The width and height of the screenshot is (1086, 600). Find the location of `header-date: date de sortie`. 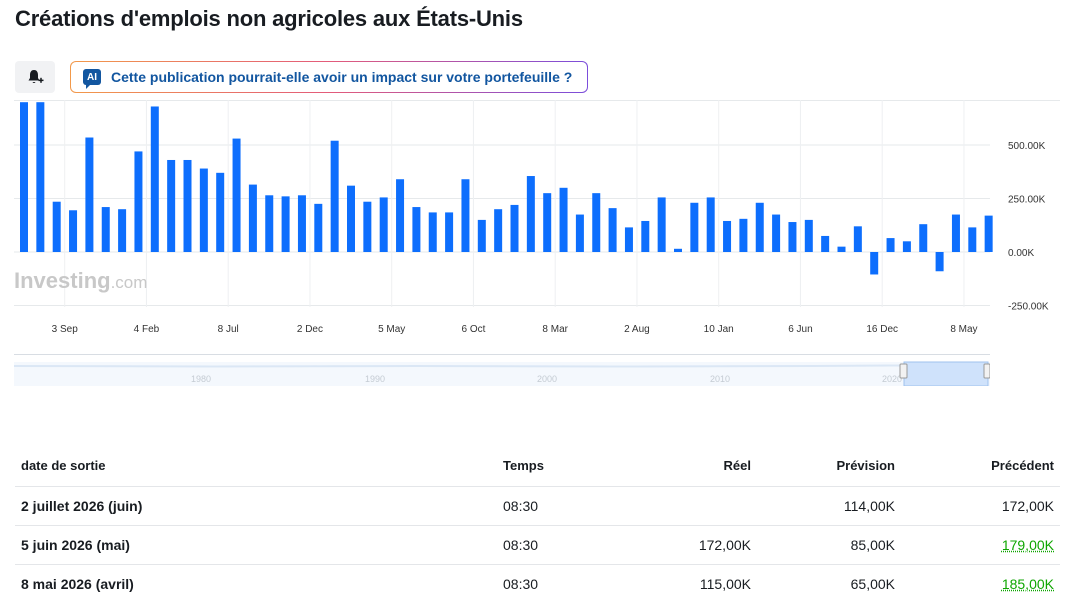

header-date: date de sortie is located at coordinates (256, 466).